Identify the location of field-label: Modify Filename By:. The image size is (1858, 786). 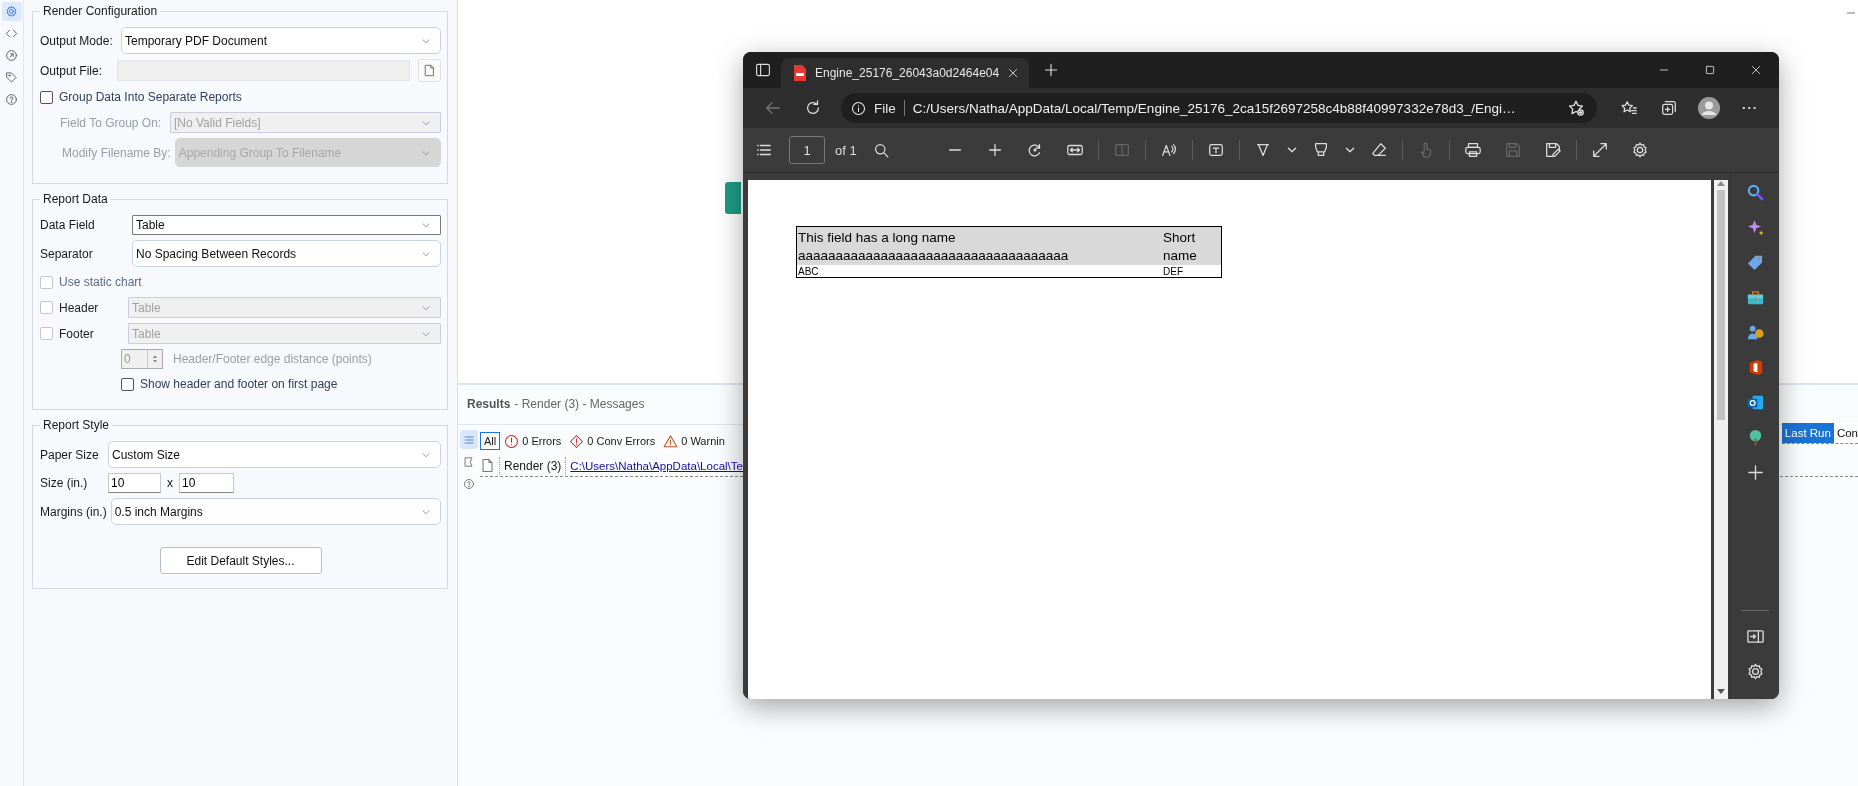
(116, 152).